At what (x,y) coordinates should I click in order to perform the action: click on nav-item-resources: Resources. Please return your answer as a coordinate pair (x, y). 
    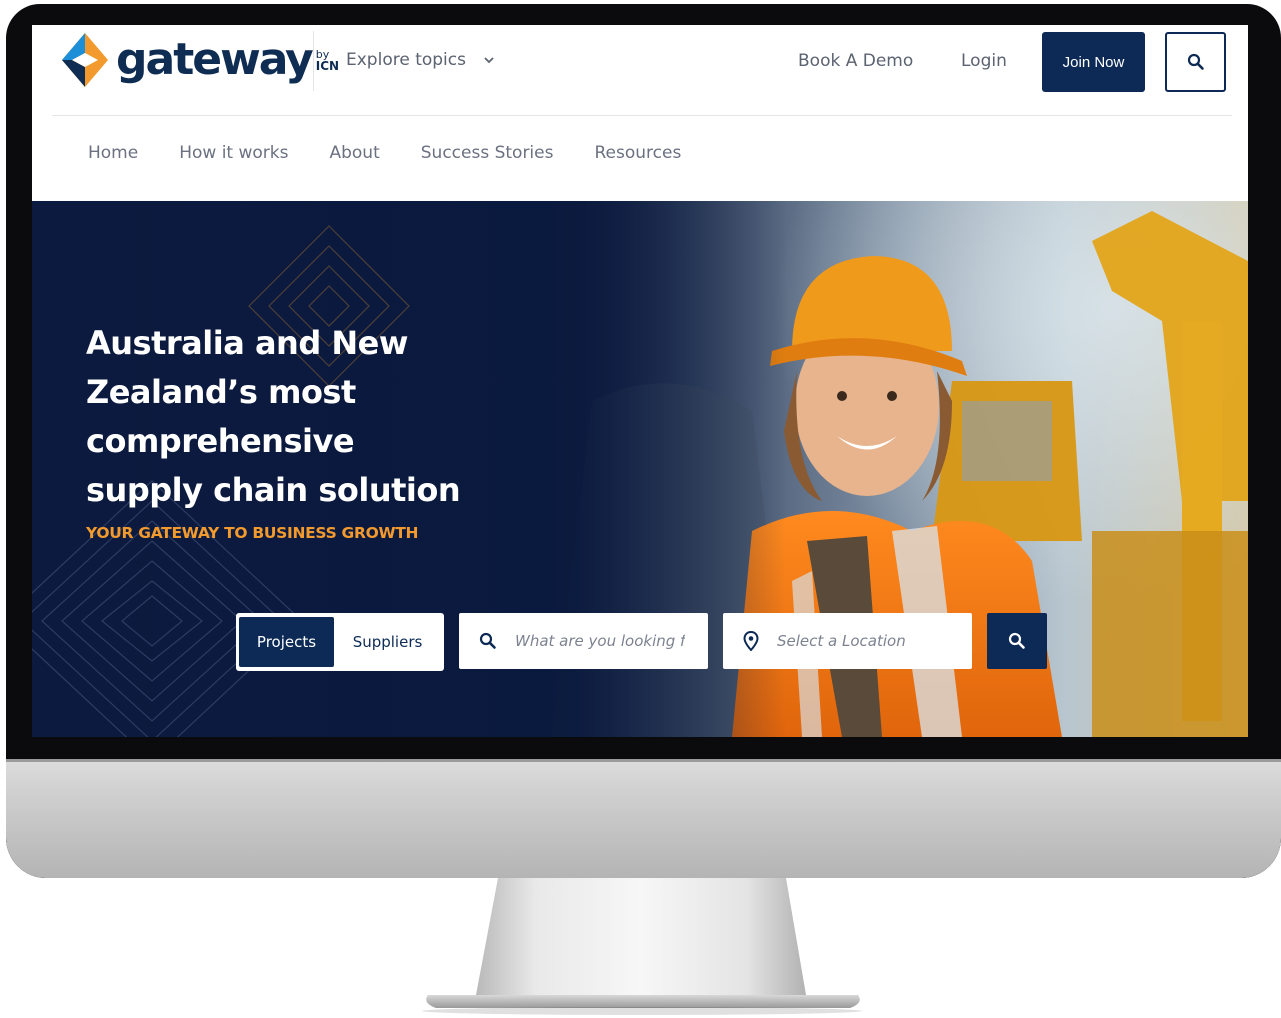
    Looking at the image, I should click on (637, 153).